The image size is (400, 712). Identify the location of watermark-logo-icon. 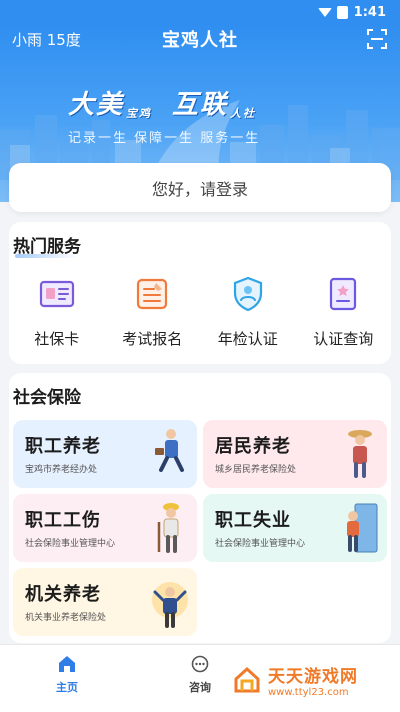
(247, 679).